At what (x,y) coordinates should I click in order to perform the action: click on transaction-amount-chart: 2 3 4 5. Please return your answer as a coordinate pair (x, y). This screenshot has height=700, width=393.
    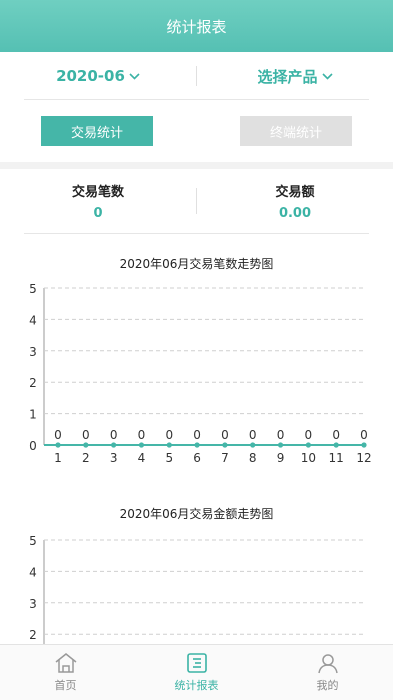
    Looking at the image, I should click on (196, 589).